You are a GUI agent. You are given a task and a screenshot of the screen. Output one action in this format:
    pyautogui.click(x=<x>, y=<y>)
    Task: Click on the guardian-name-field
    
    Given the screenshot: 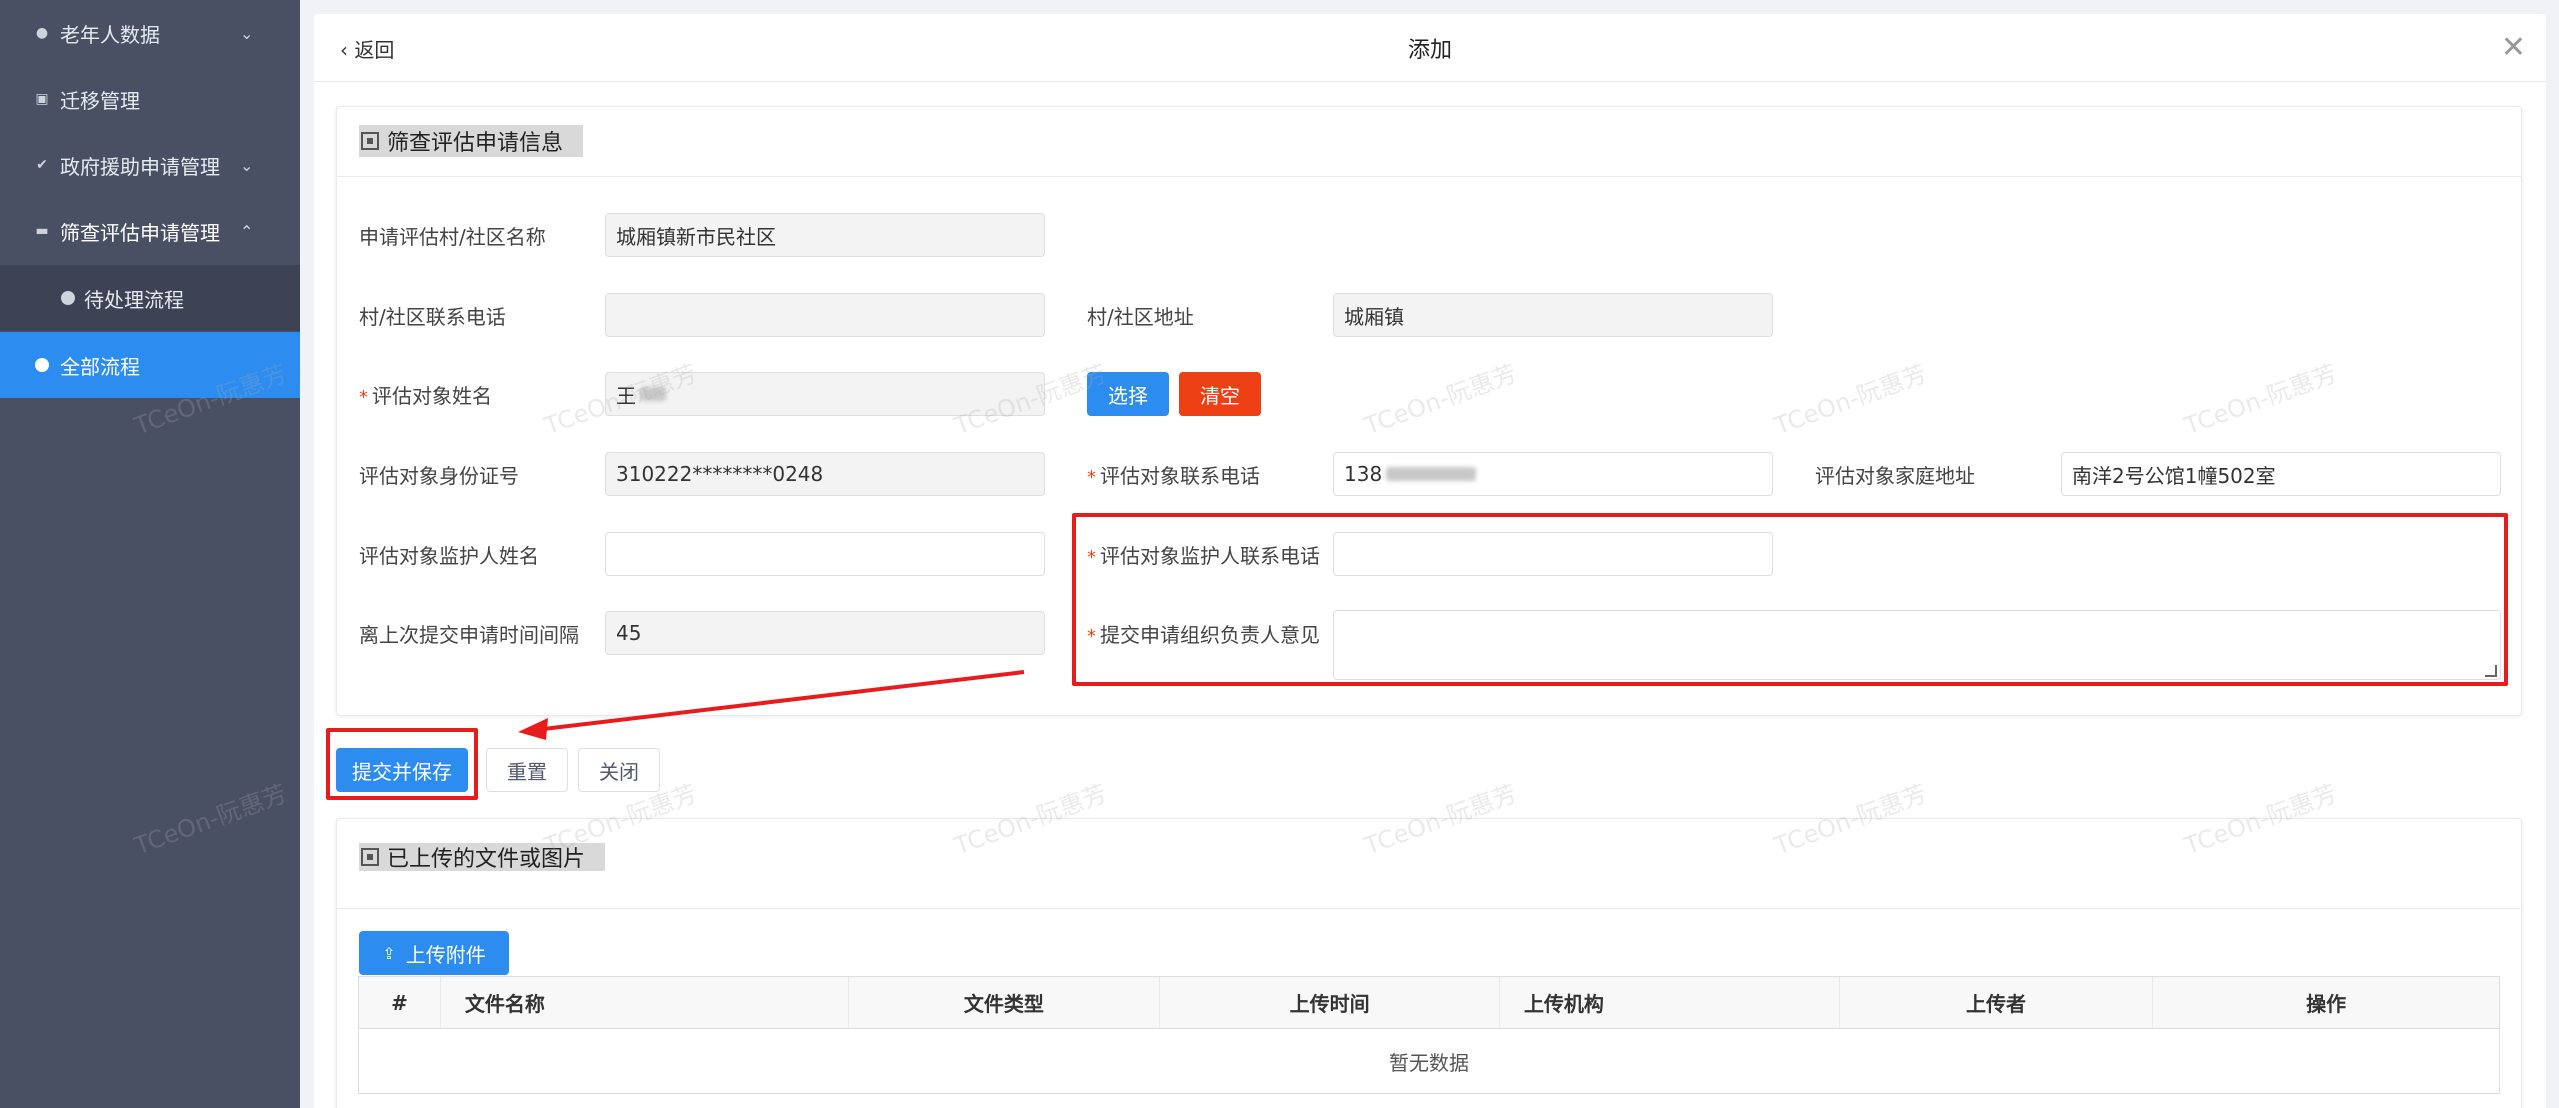 What is the action you would take?
    pyautogui.click(x=825, y=554)
    